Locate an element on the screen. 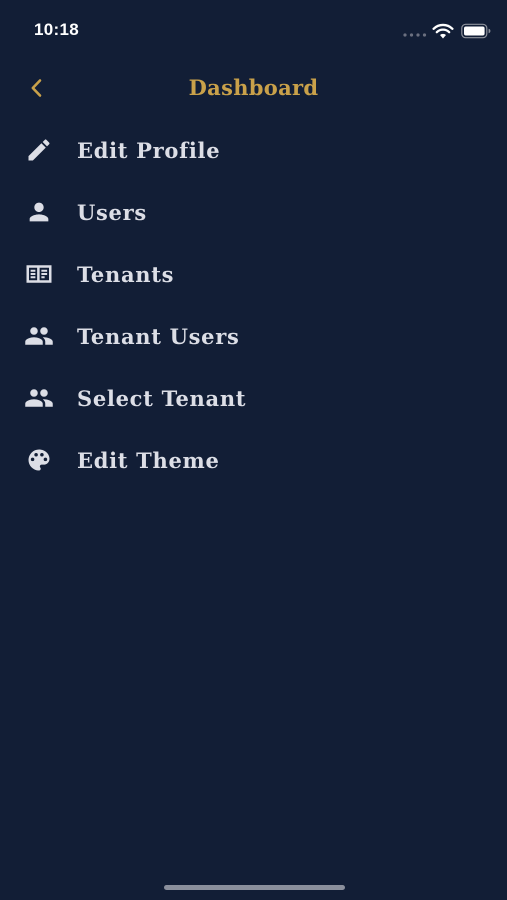 This screenshot has height=900, width=507. home-indicator is located at coordinates (254, 887).